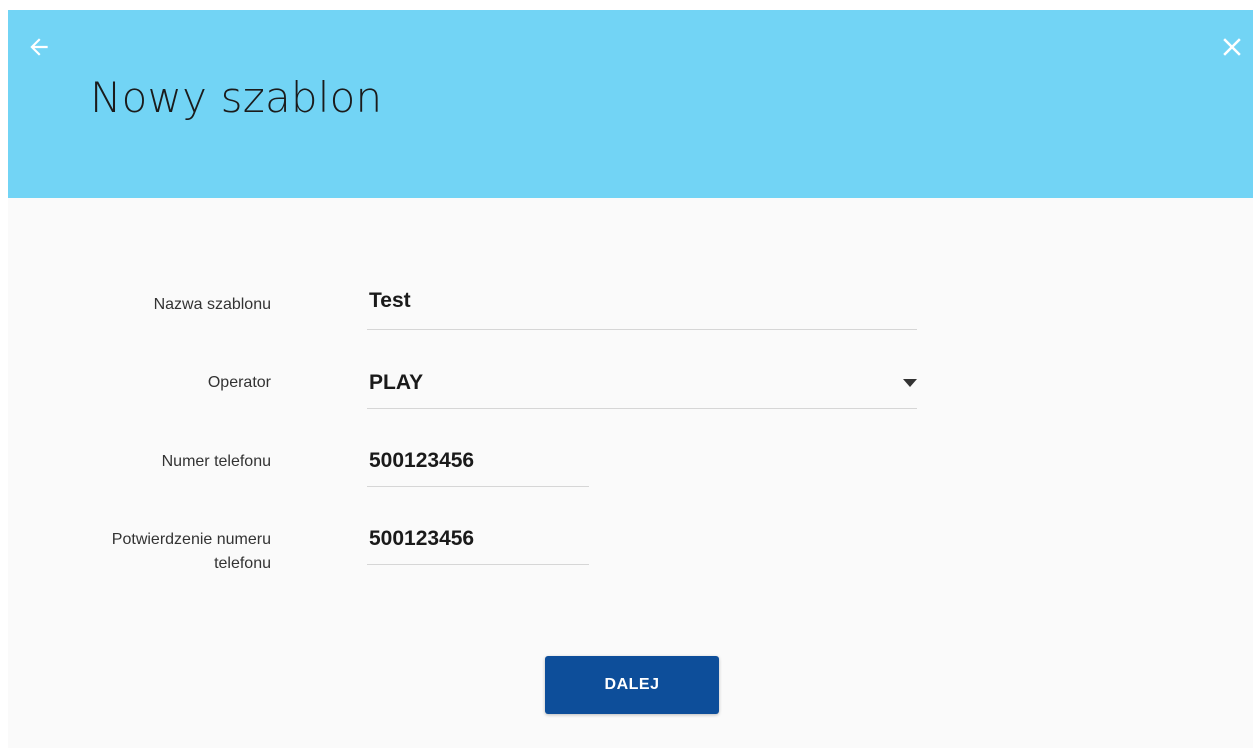 Image resolution: width=1253 pixels, height=748 pixels. Describe the element at coordinates (191, 539) in the screenshot. I see `phone-confirm-label-line1: Potwierdzenie numeru` at that location.